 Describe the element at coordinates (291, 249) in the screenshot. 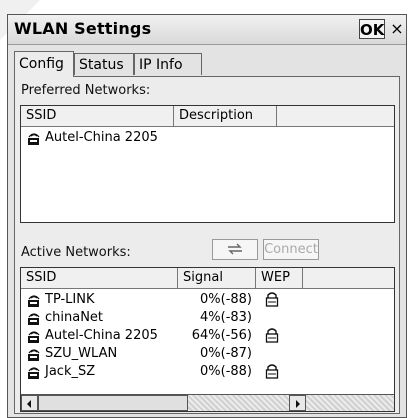

I see `connect-button: Connect` at that location.